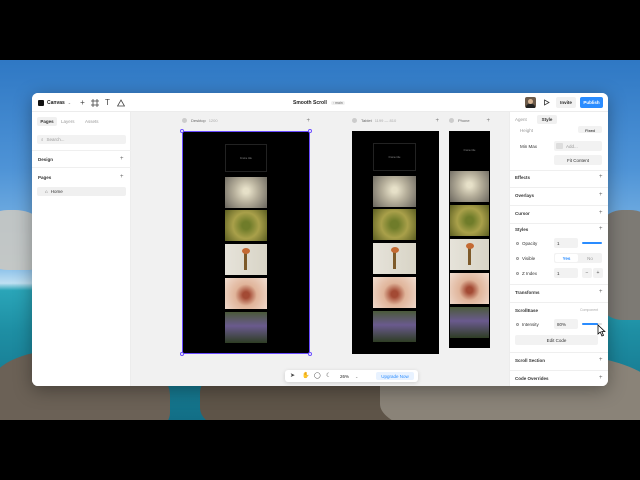 The width and height of the screenshot is (640, 480). Describe the element at coordinates (385, 120) in the screenshot. I see `frame-size-tablet: 1199 — 810` at that location.